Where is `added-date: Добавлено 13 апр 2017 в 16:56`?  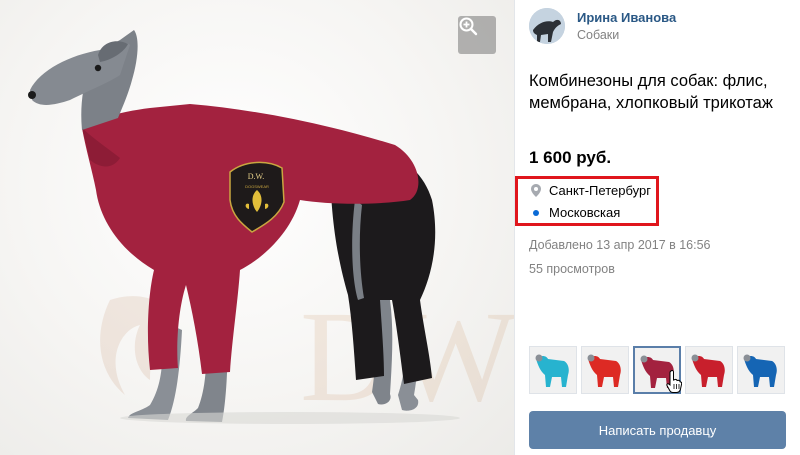
added-date: Добавлено 13 апр 2017 в 16:56 is located at coordinates (620, 245).